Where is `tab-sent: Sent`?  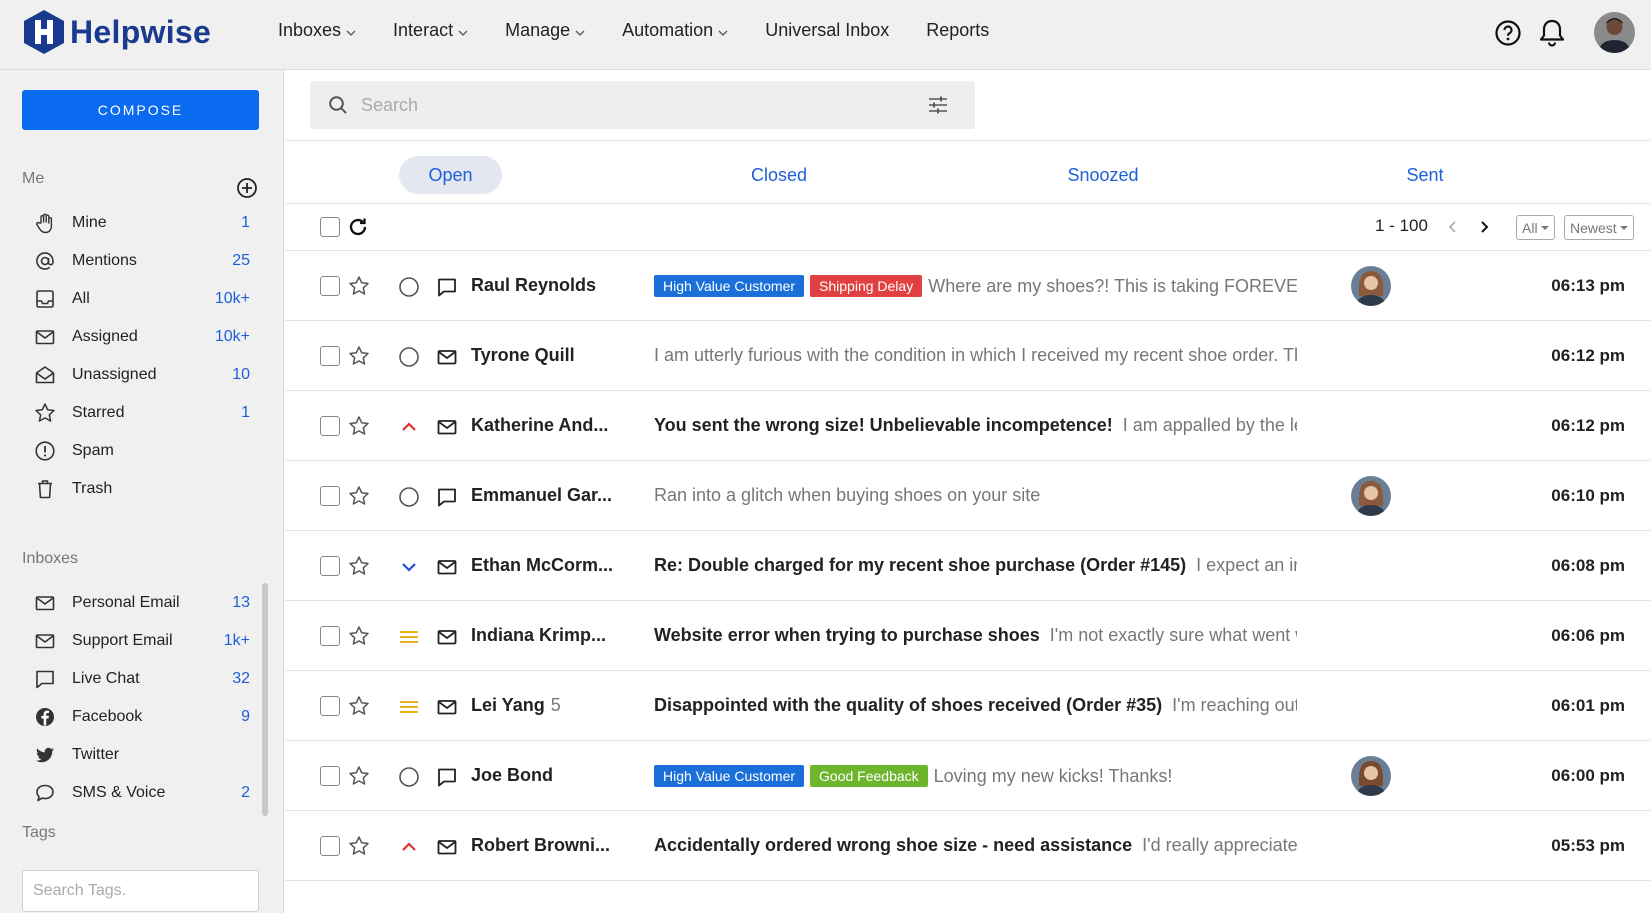 tab-sent: Sent is located at coordinates (1425, 175).